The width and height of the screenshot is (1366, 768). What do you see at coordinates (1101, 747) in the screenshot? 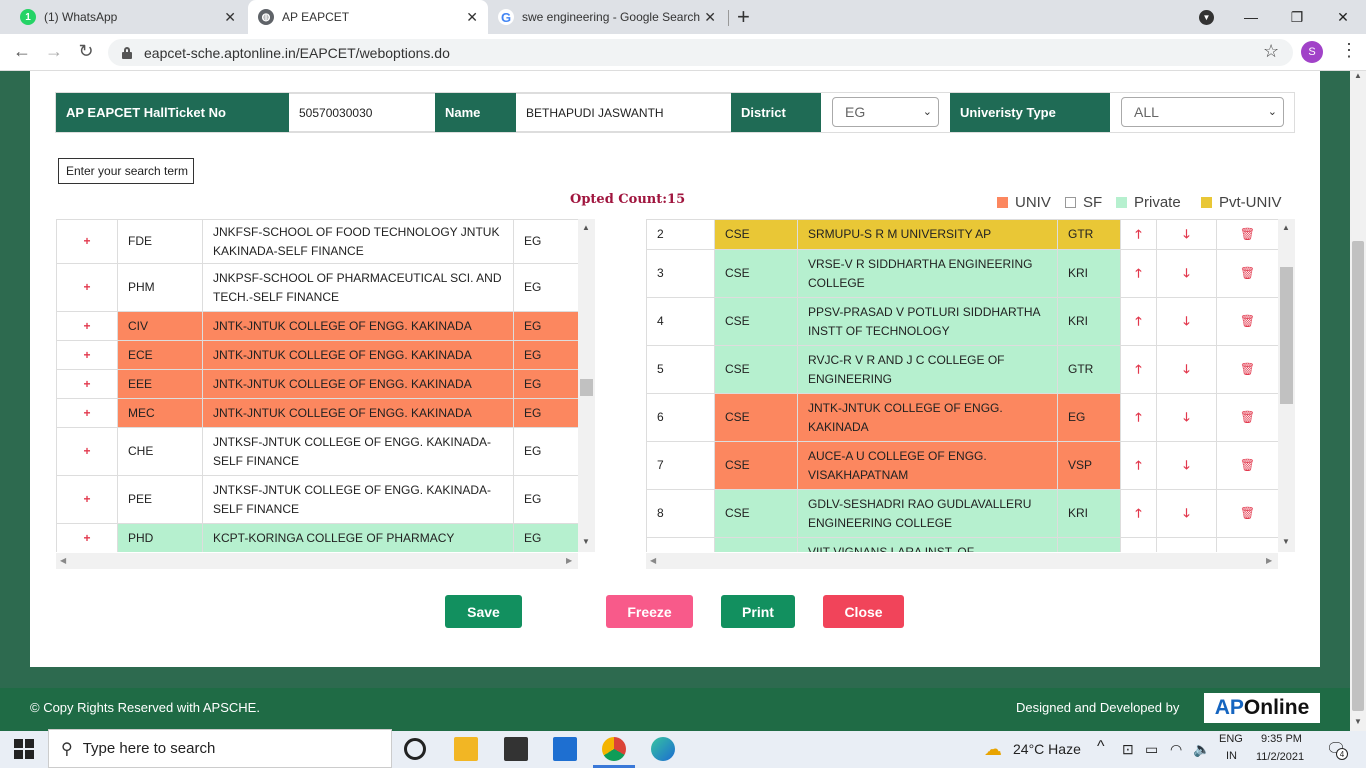
I see `tray-chevron-icon: ^` at bounding box center [1101, 747].